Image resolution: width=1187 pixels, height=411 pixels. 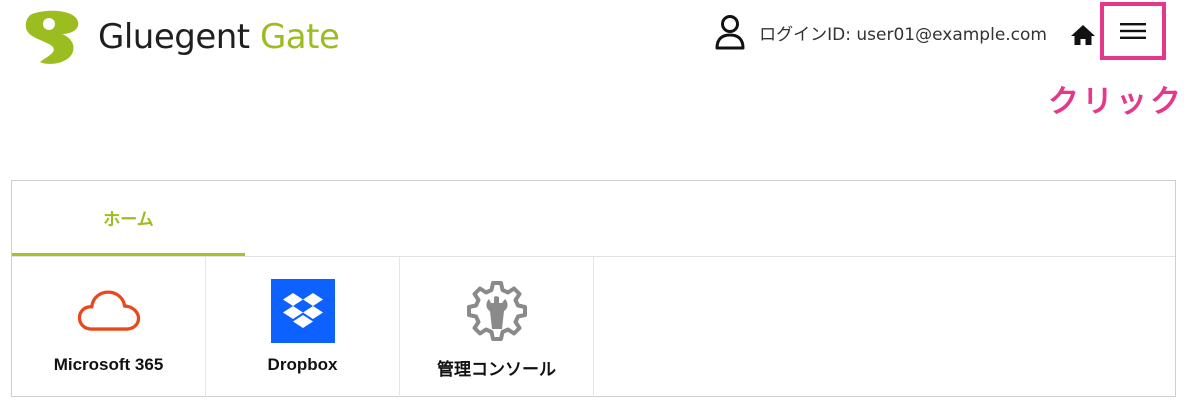 I want to click on home-button, so click(x=1083, y=35).